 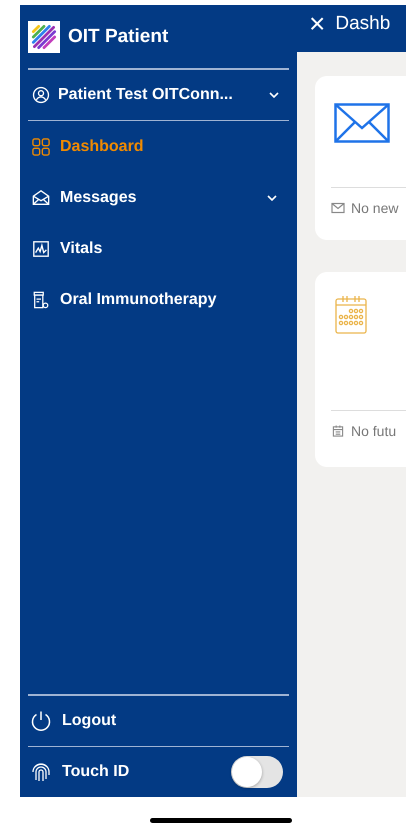 I want to click on menu-item: Oral Immunotherapy, so click(x=158, y=299).